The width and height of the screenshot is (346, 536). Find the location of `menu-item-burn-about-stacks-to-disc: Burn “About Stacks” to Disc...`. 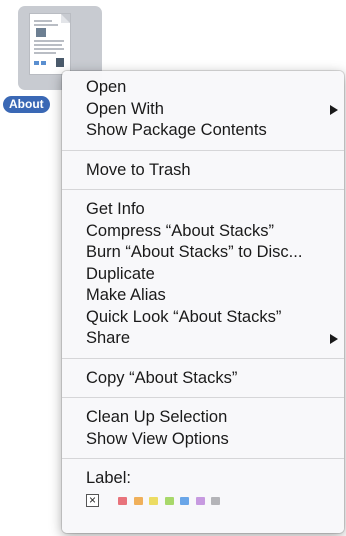

menu-item-burn-about-stacks-to-disc: Burn “About Stacks” to Disc... is located at coordinates (203, 253).